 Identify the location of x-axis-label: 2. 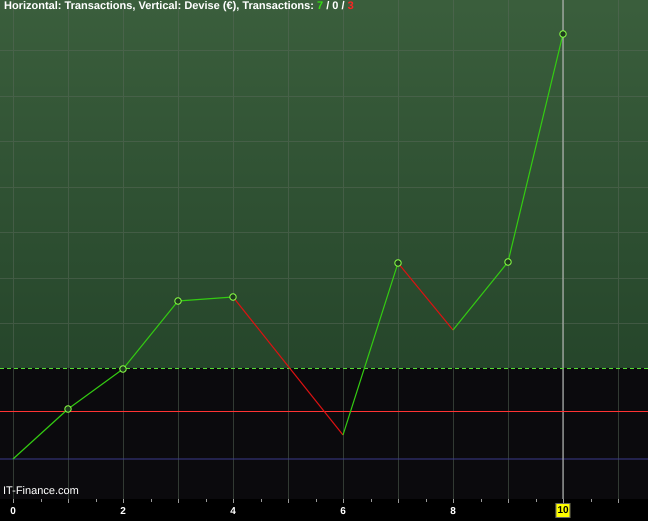
(123, 511).